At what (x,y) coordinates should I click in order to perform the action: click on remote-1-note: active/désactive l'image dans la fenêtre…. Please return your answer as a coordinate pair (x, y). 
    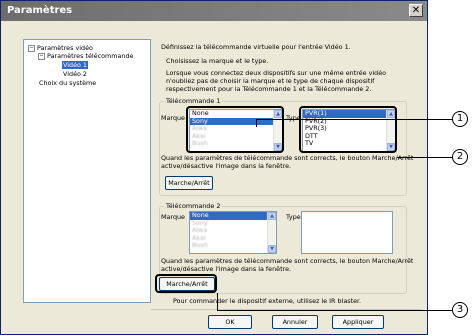
    Looking at the image, I should click on (226, 166).